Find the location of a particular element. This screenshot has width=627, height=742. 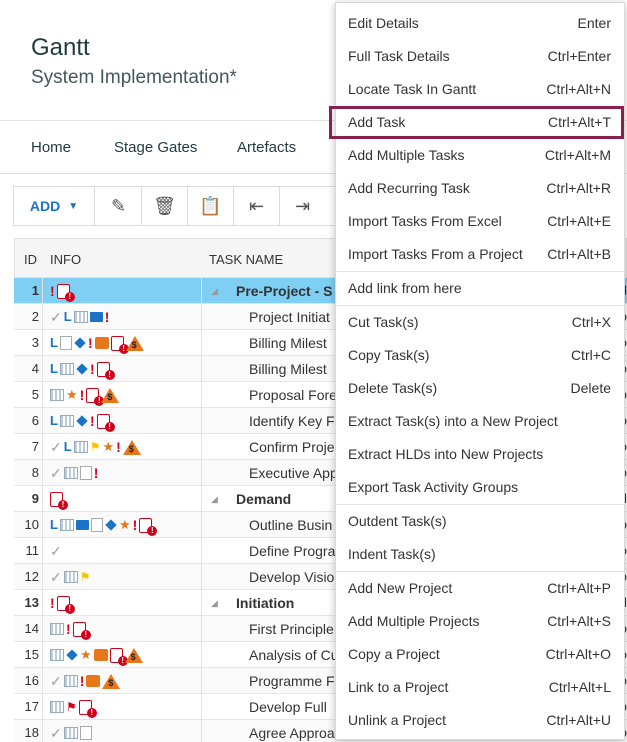

red-flag-icon: ⚑ is located at coordinates (71, 707).